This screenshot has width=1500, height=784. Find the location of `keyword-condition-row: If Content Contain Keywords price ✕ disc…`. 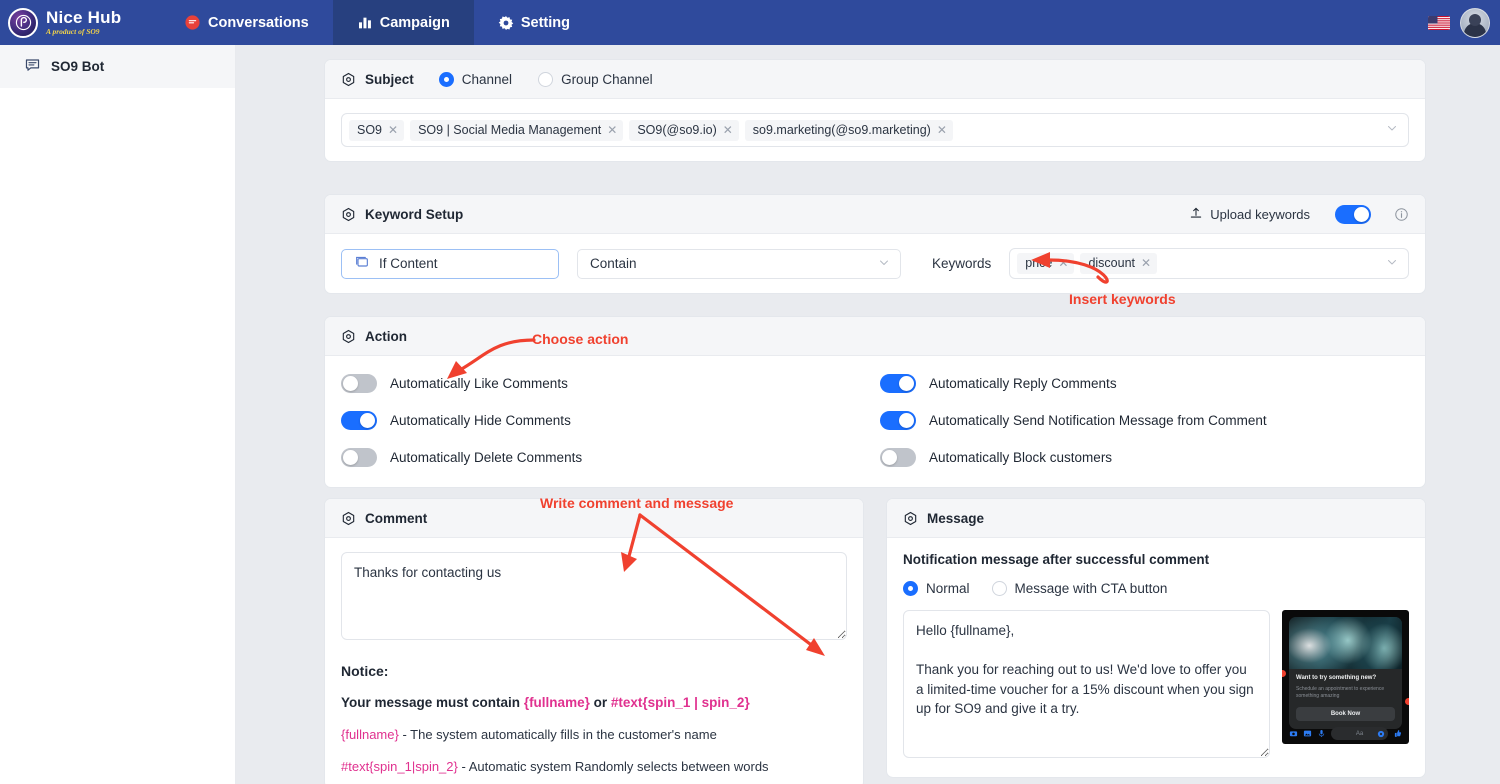

keyword-condition-row: If Content Contain Keywords price ✕ disc… is located at coordinates (875, 263).